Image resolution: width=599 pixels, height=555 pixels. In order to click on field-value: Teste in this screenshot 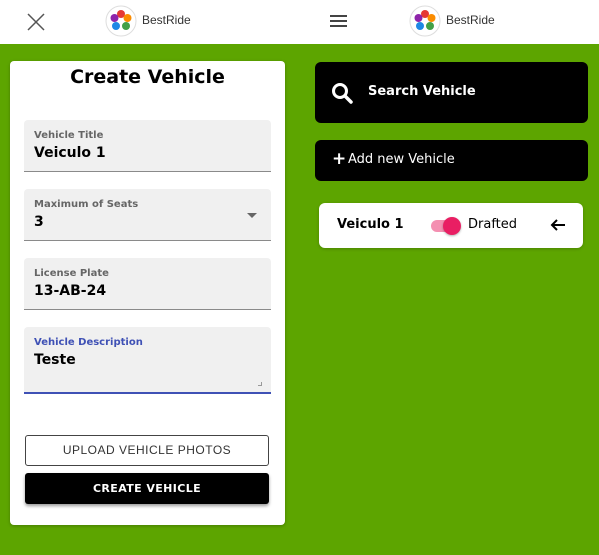, I will do `click(55, 360)`.